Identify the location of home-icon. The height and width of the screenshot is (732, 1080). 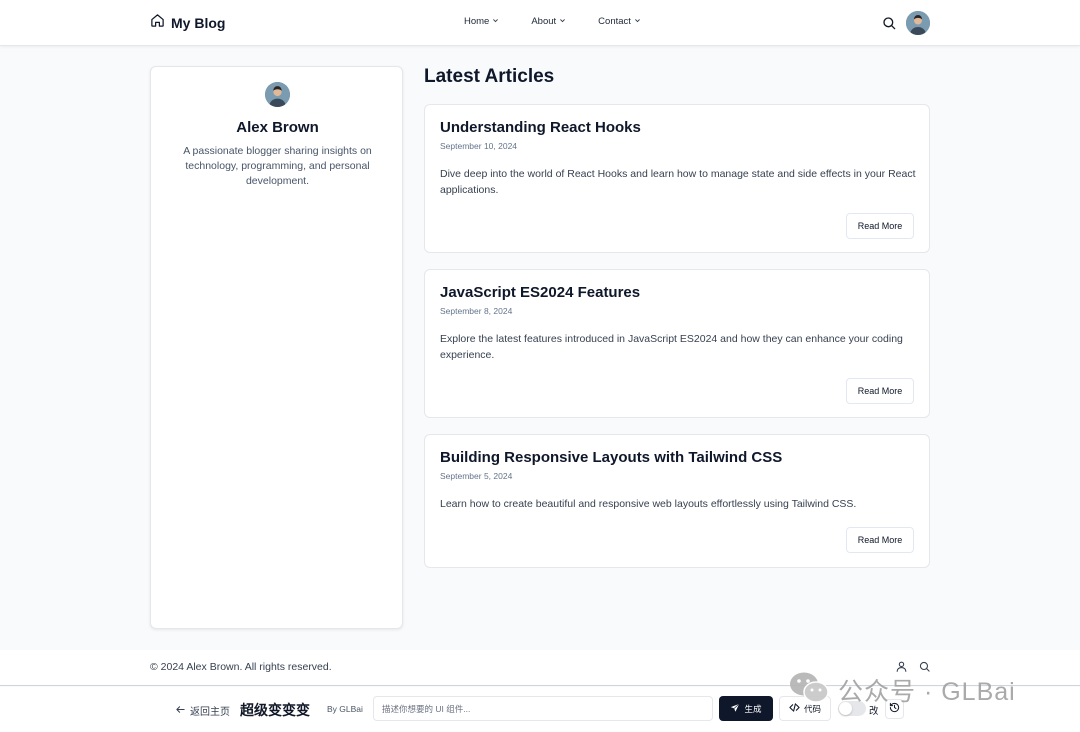
(157, 23).